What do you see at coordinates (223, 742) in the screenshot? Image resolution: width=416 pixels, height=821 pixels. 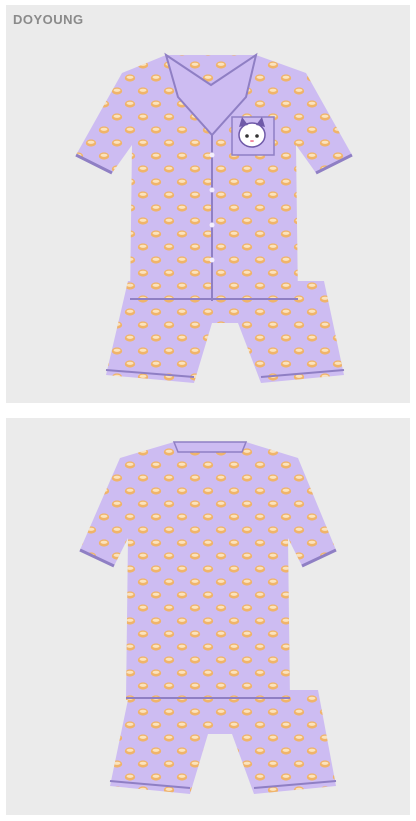 I see `shorts-back` at bounding box center [223, 742].